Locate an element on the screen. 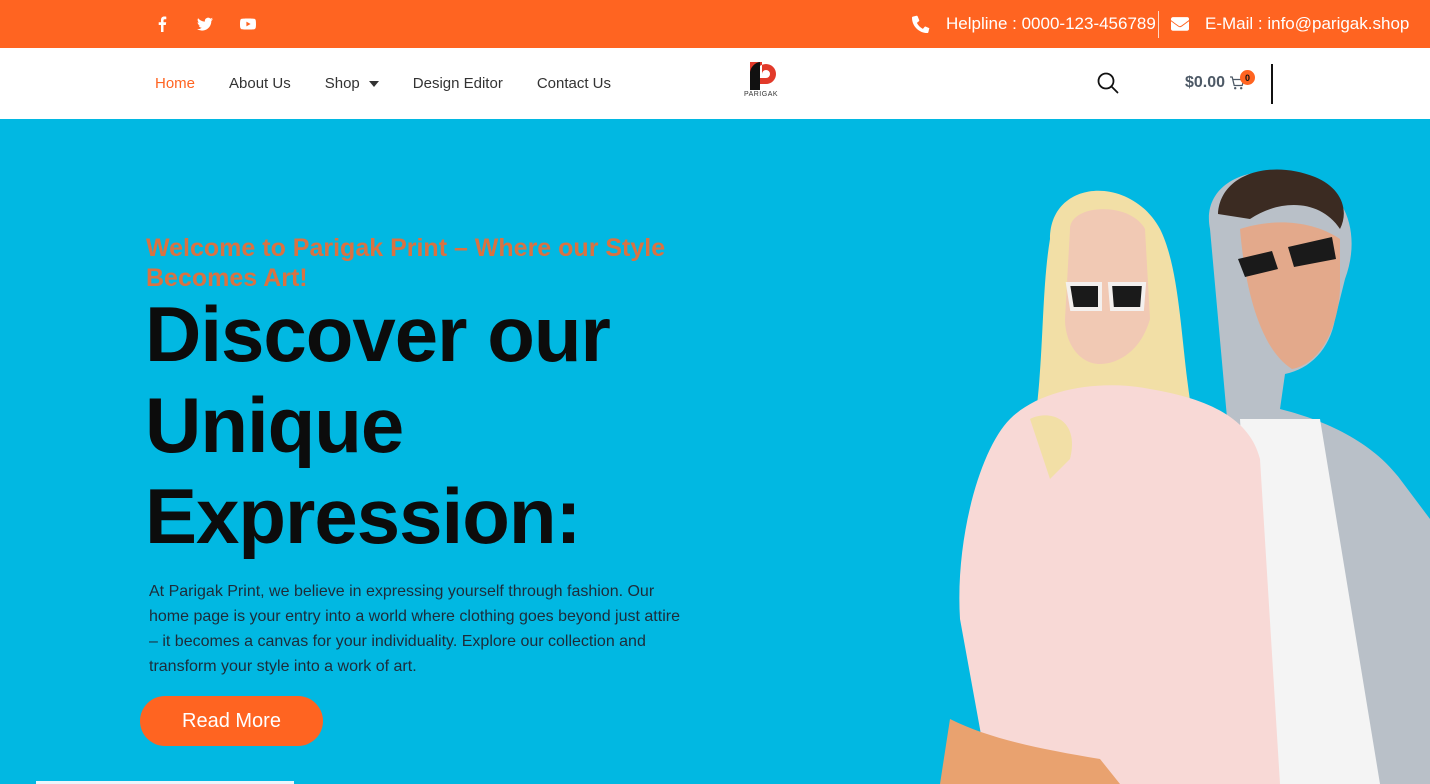  topbar-divider is located at coordinates (1158, 24).